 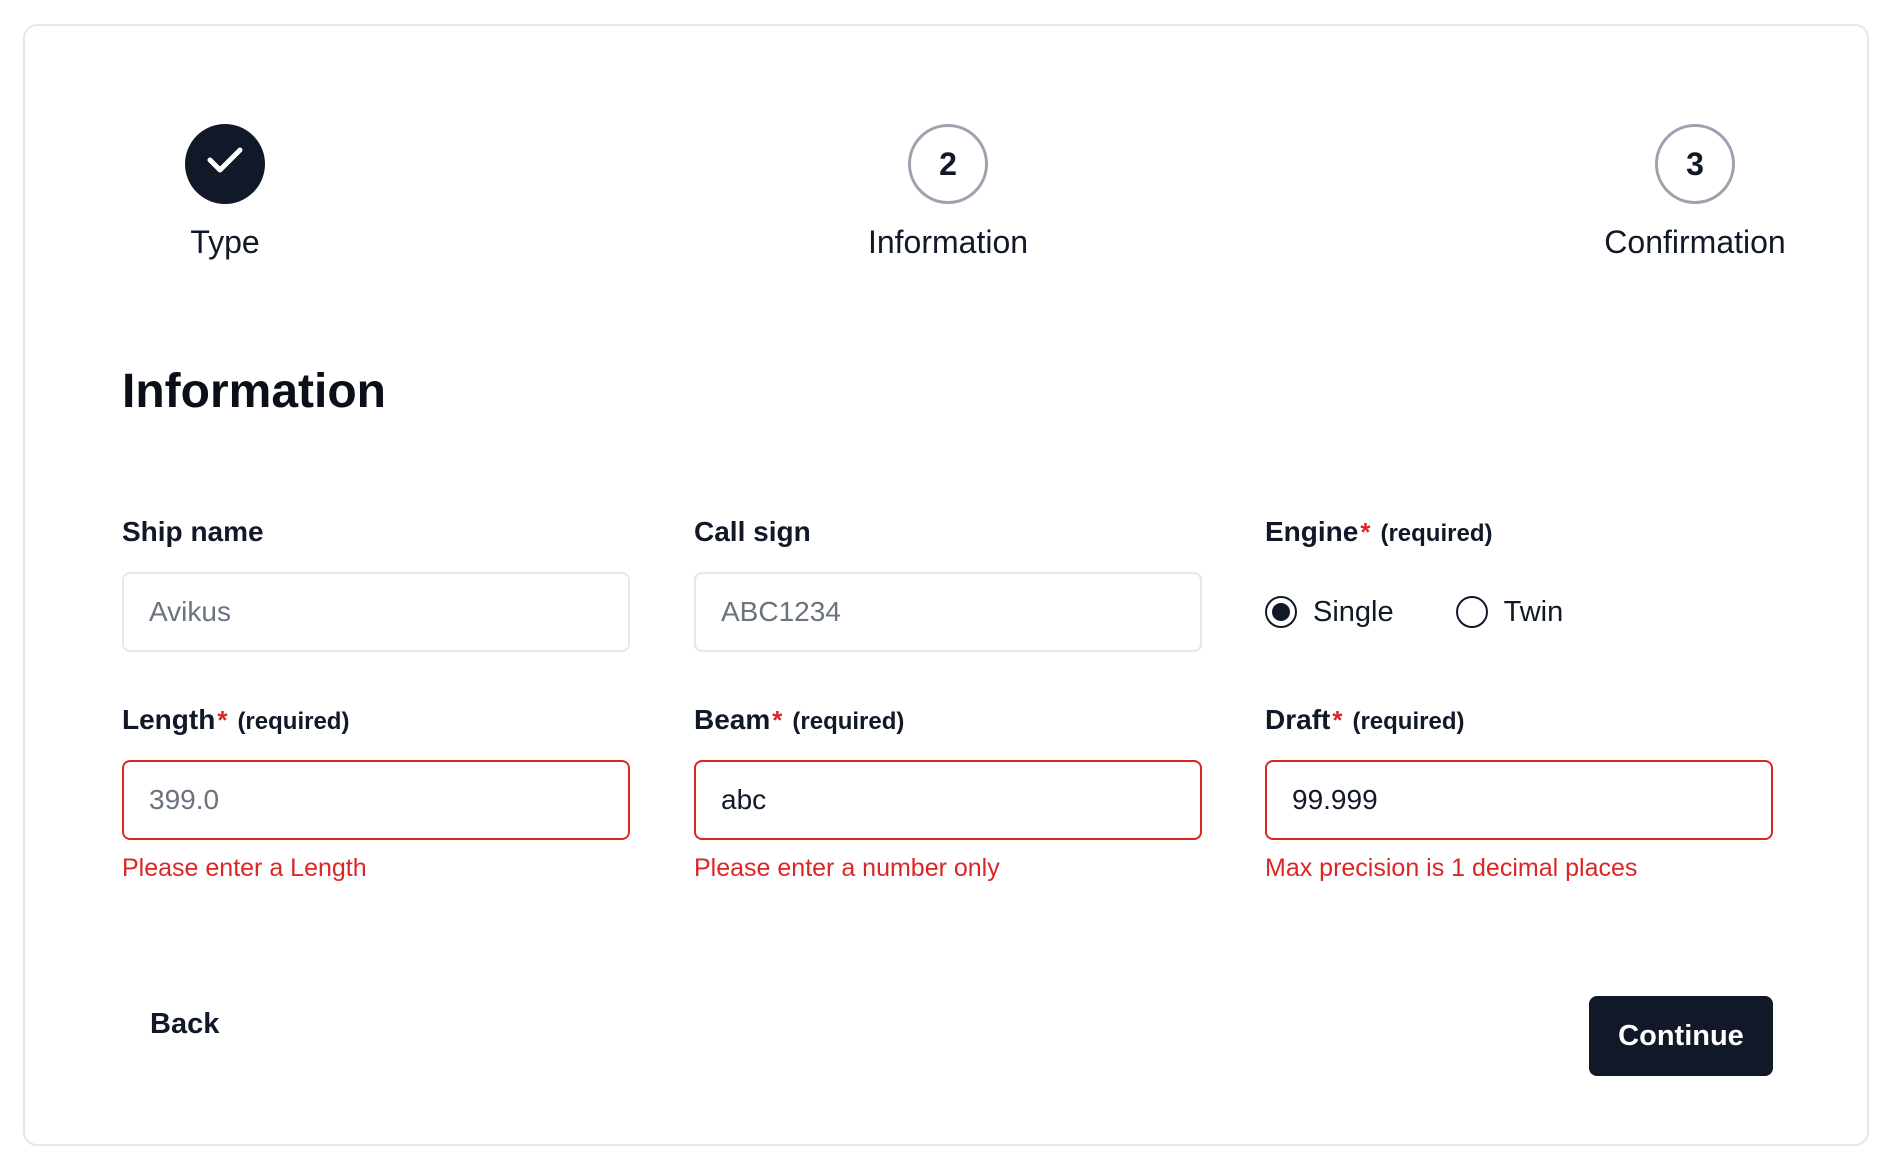 I want to click on step-type: Type, so click(x=225, y=192).